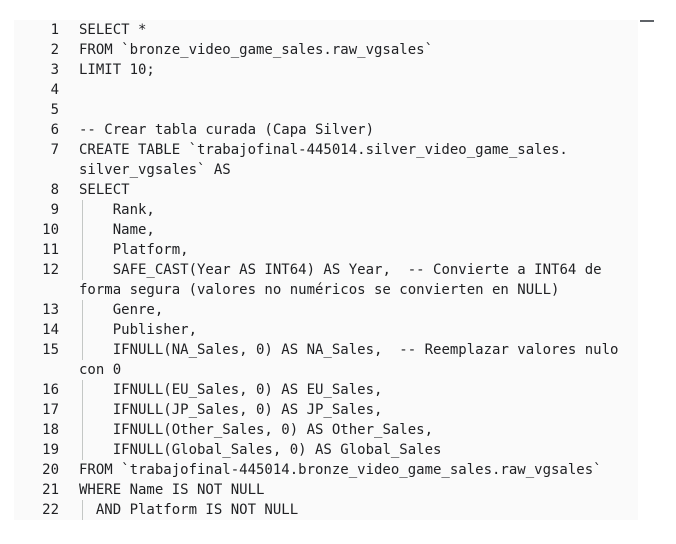 The image size is (676, 544). Describe the element at coordinates (104, 190) in the screenshot. I see `line-text: SELECT` at that location.